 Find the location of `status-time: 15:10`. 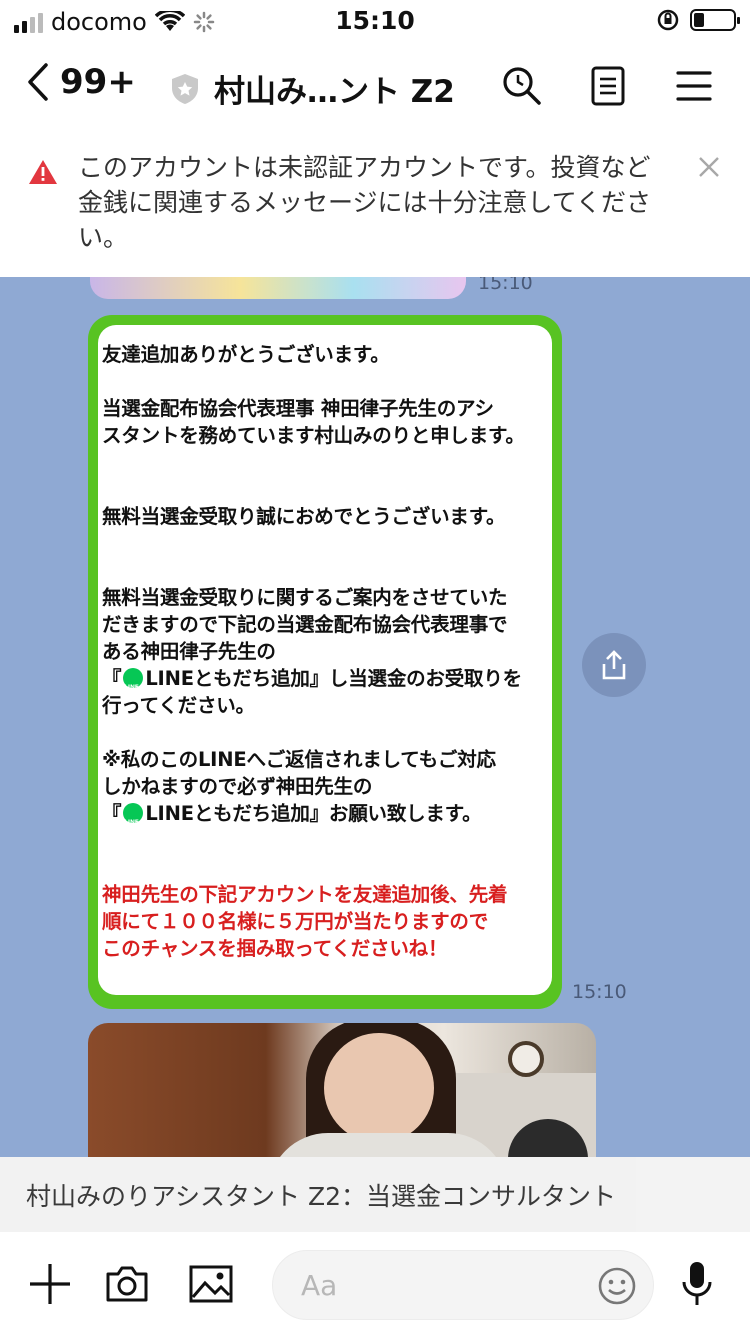

status-time: 15:10 is located at coordinates (375, 20).